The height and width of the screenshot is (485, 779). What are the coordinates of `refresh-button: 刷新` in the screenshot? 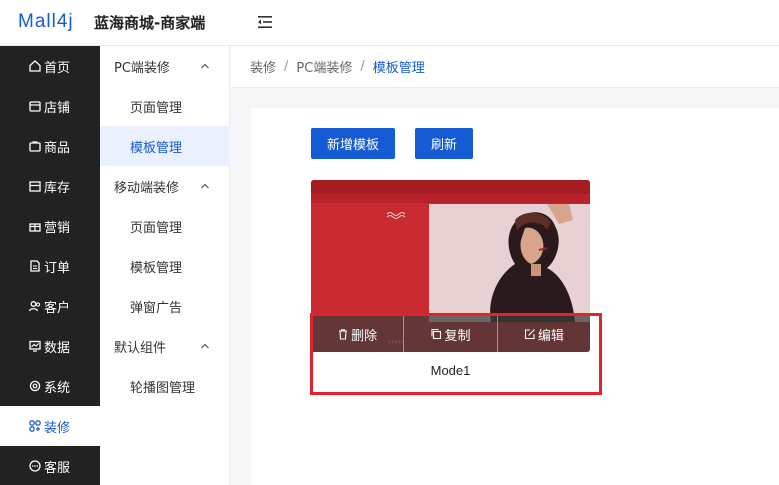 It's located at (444, 143).